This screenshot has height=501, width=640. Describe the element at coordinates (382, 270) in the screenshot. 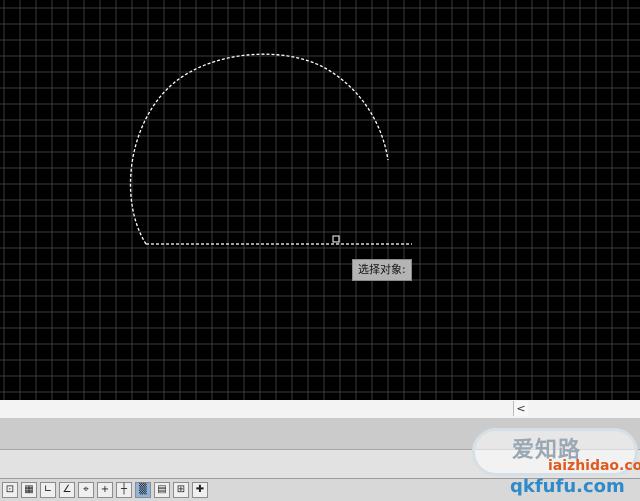

I see `select-objects-prompt: 选择对象:` at that location.